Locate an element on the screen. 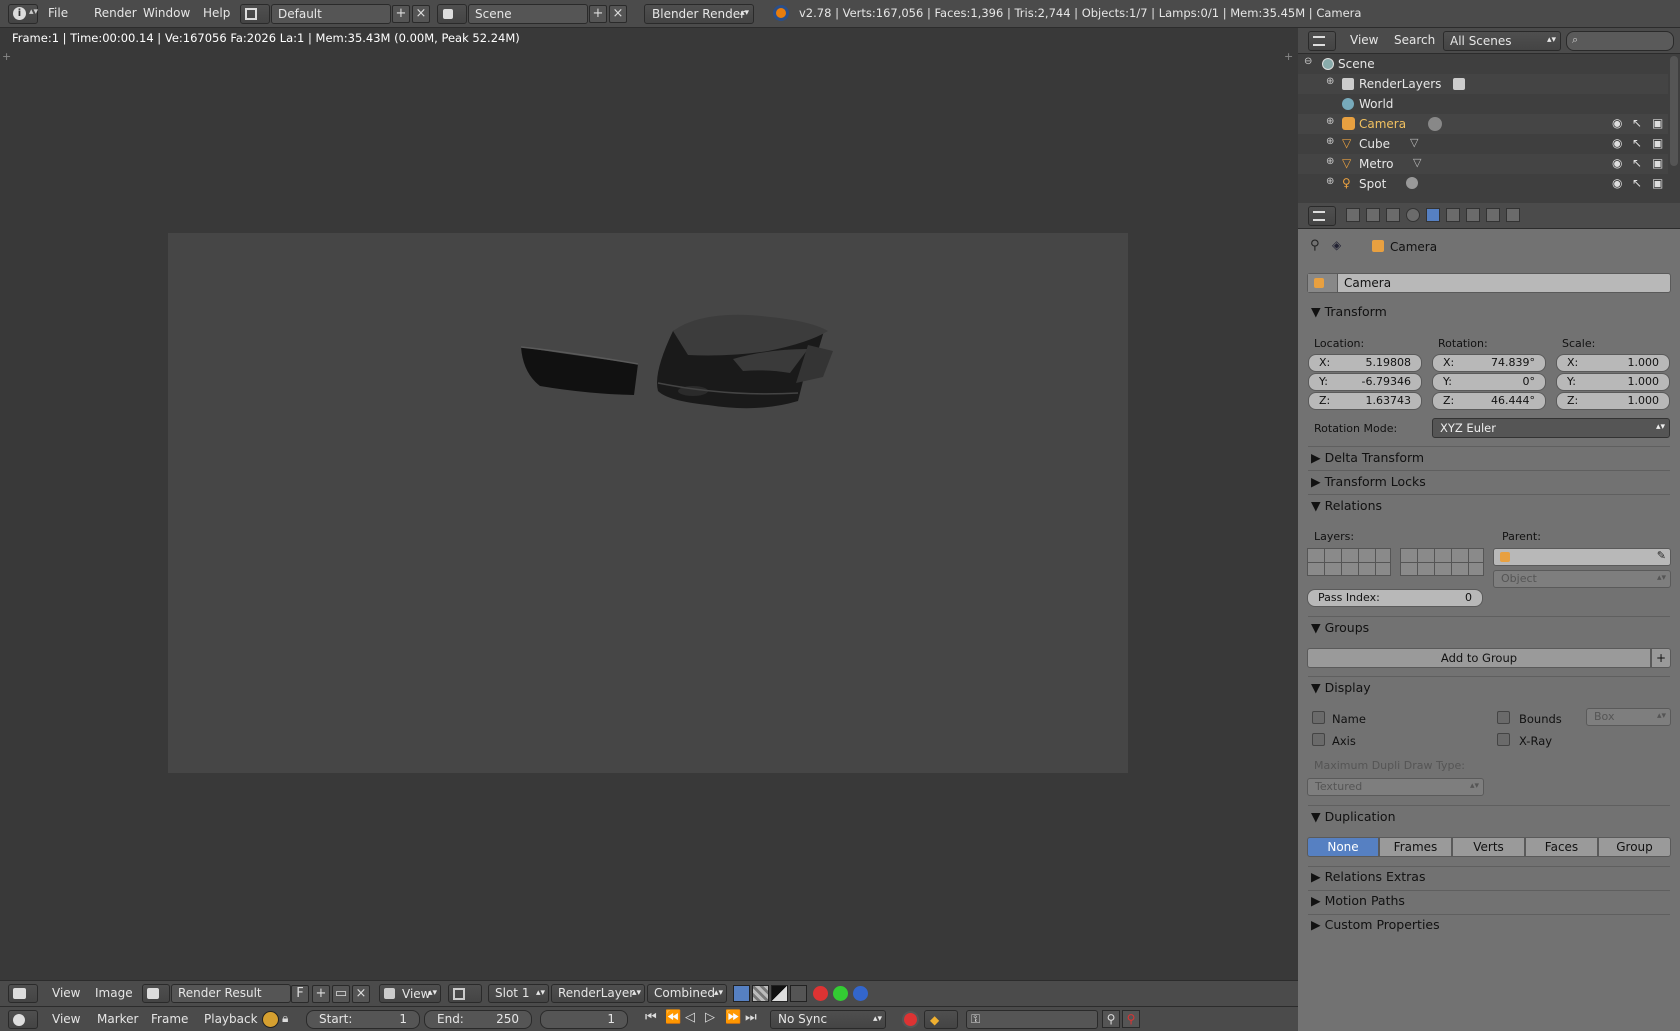  draw-color-icon is located at coordinates (741, 993).